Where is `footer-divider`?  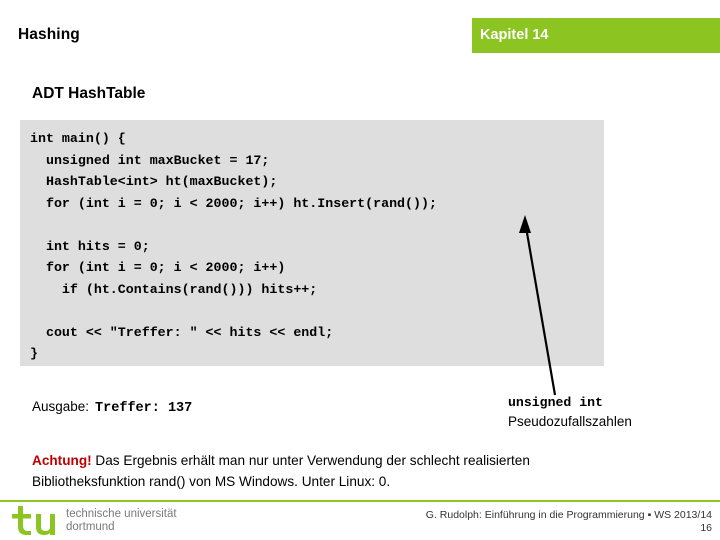 footer-divider is located at coordinates (360, 501).